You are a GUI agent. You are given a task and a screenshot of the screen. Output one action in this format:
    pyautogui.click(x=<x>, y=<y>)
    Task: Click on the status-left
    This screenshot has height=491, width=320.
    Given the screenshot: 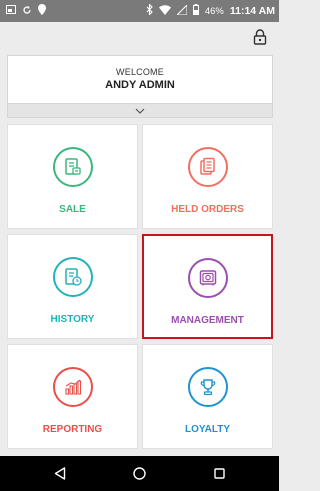 What is the action you would take?
    pyautogui.click(x=26, y=11)
    